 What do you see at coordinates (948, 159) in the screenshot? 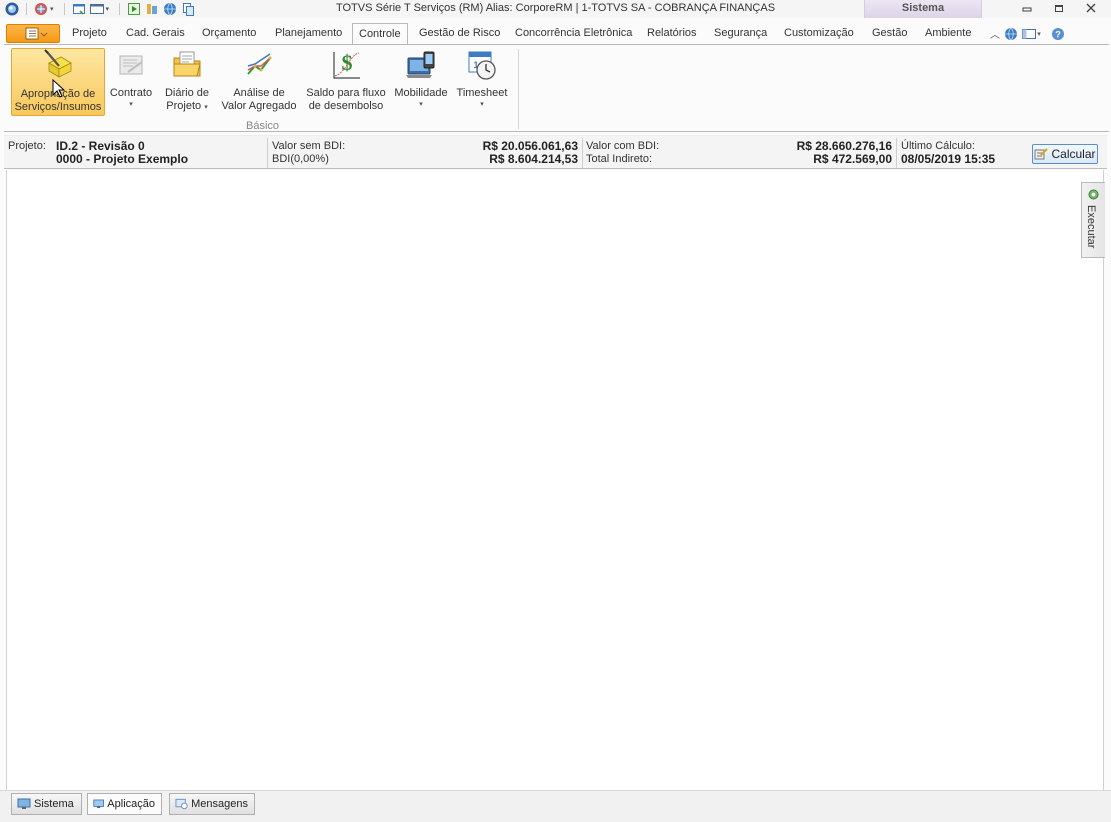
I see `ultimo-calculo-value: 08/05/2019 15:35` at bounding box center [948, 159].